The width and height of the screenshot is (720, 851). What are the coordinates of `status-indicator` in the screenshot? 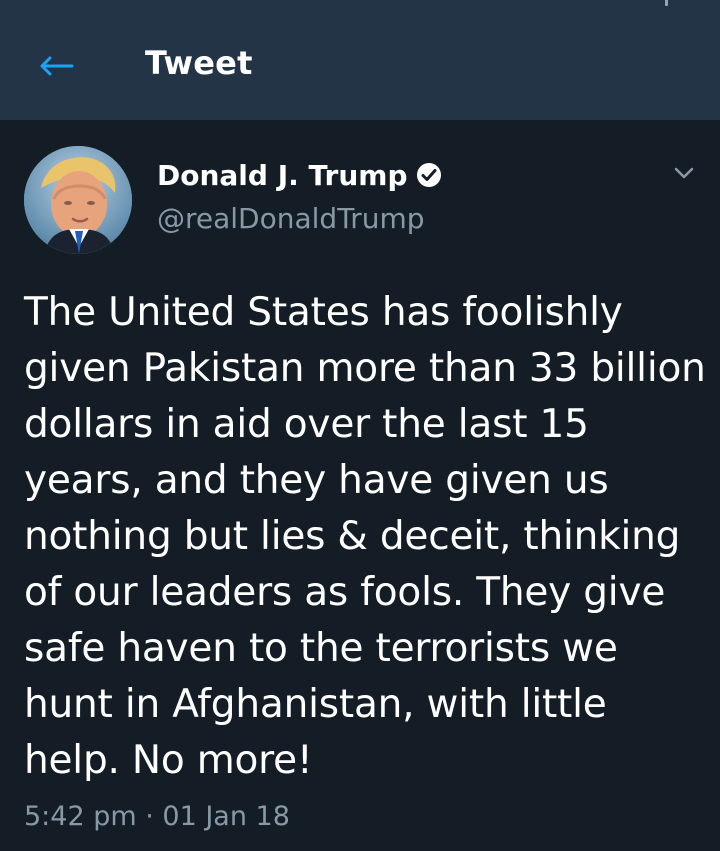 It's located at (666, 3).